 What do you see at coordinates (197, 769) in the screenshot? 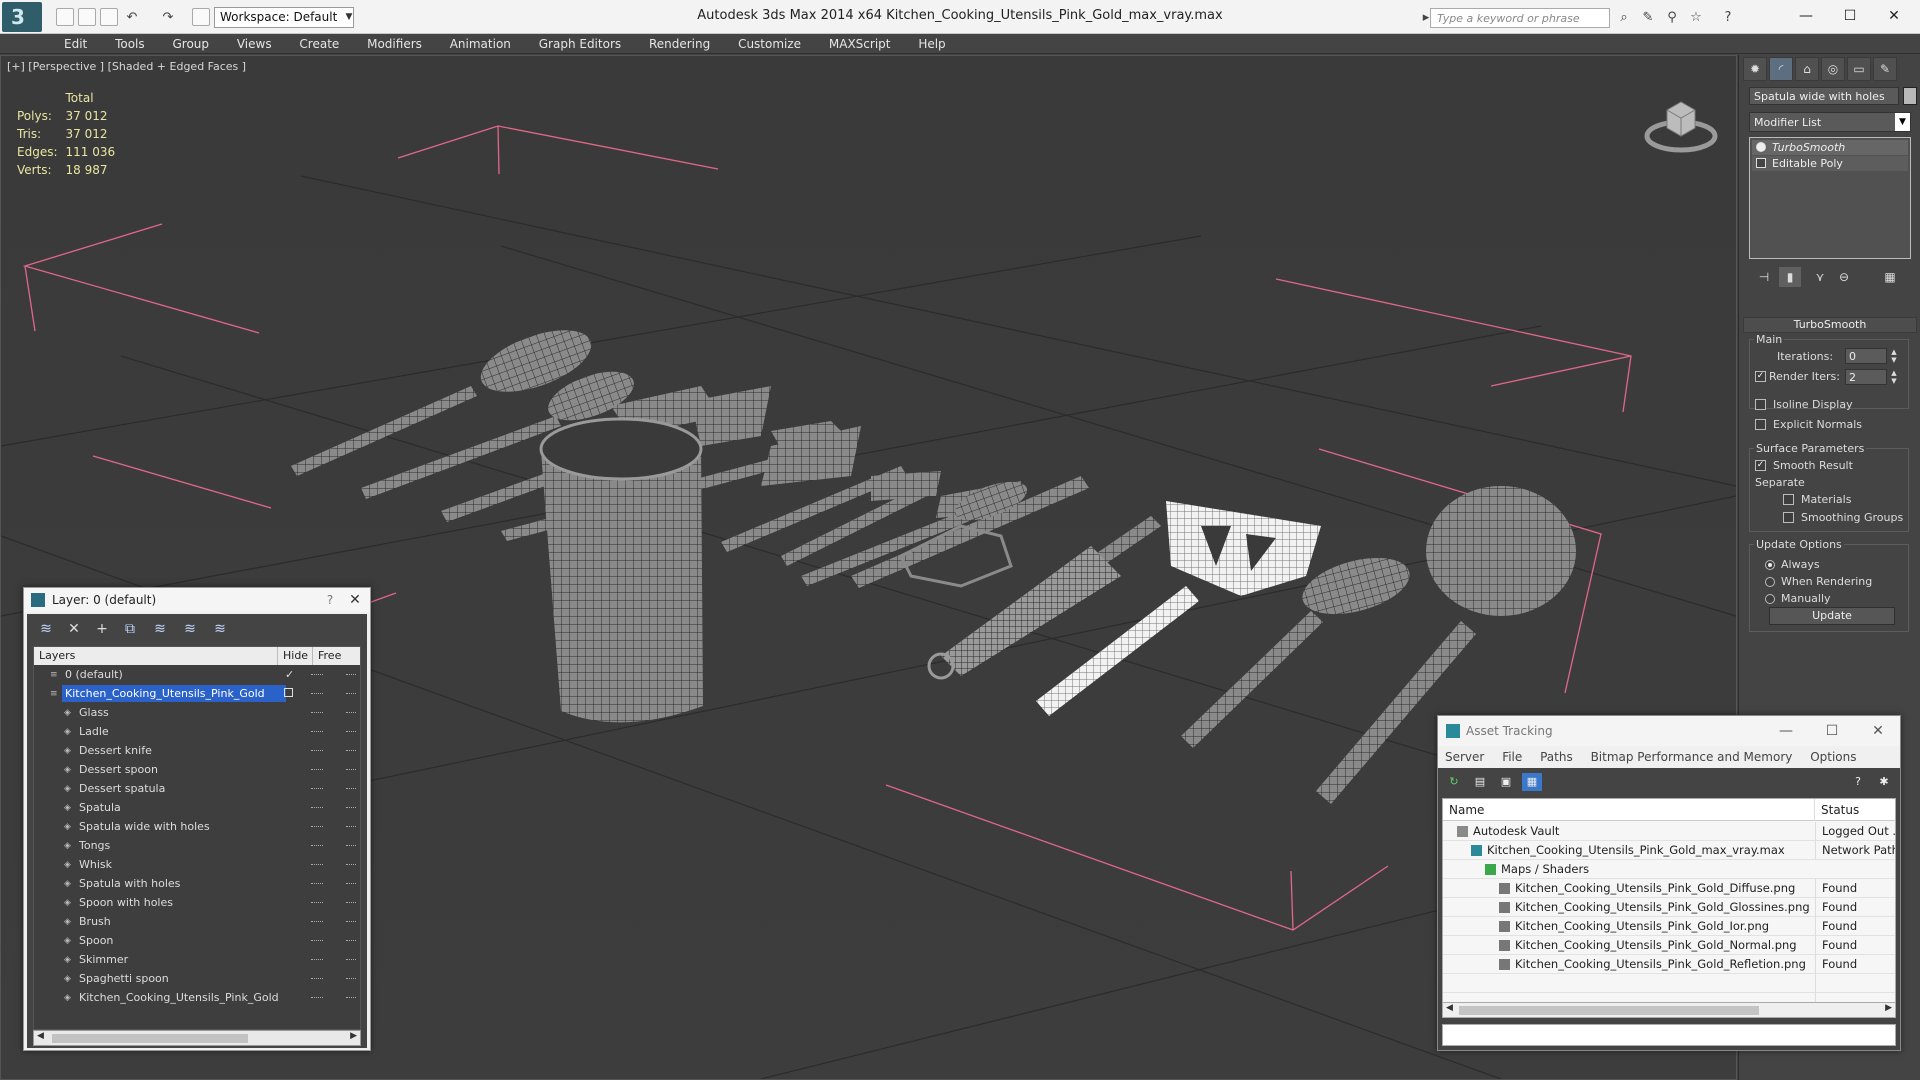
I see `layer-row: ◈ Dessert spoon` at bounding box center [197, 769].